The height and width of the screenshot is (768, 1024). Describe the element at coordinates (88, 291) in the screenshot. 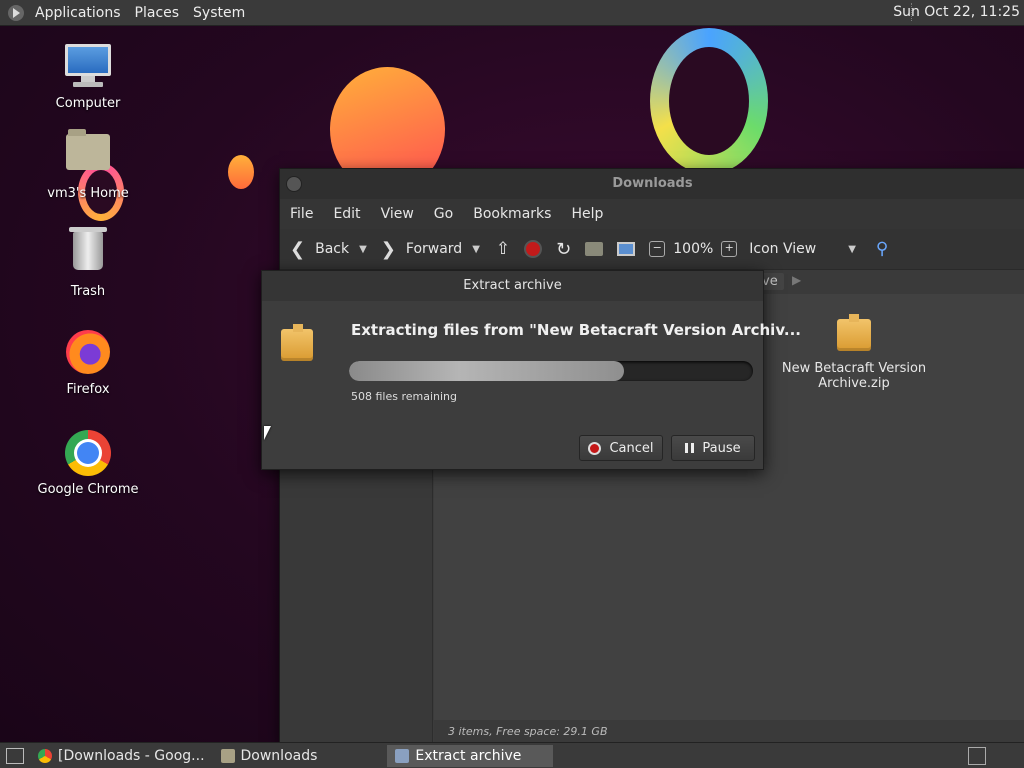

I see `desktop-icon-label: Trash` at that location.